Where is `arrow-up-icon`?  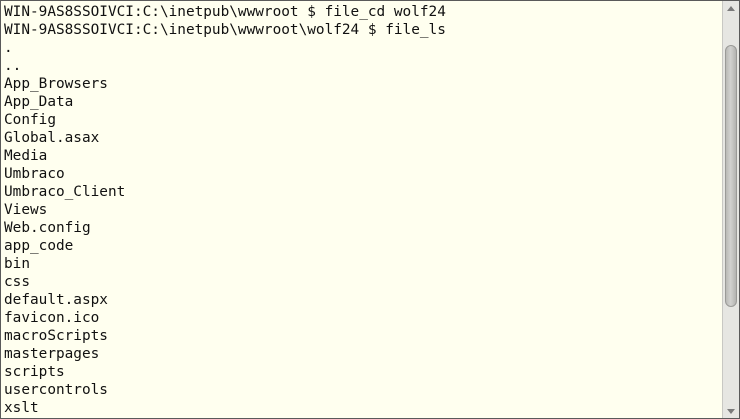 arrow-up-icon is located at coordinates (731, 8).